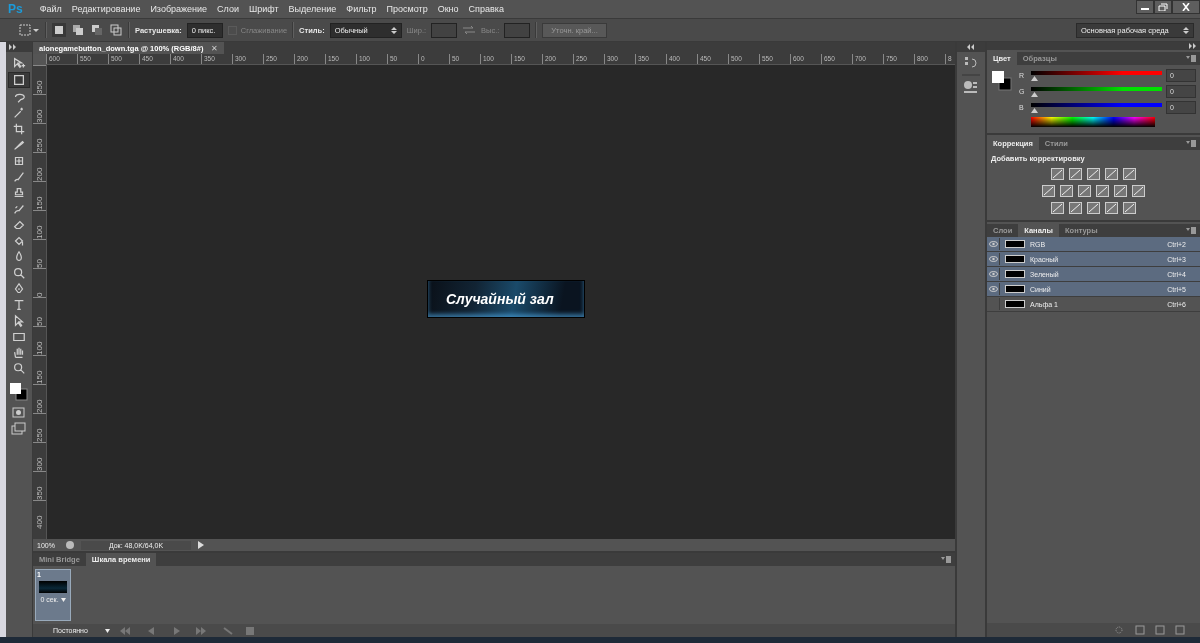 This screenshot has width=1200, height=643. Describe the element at coordinates (19, 429) in the screenshot. I see `screen-mode-icon` at that location.